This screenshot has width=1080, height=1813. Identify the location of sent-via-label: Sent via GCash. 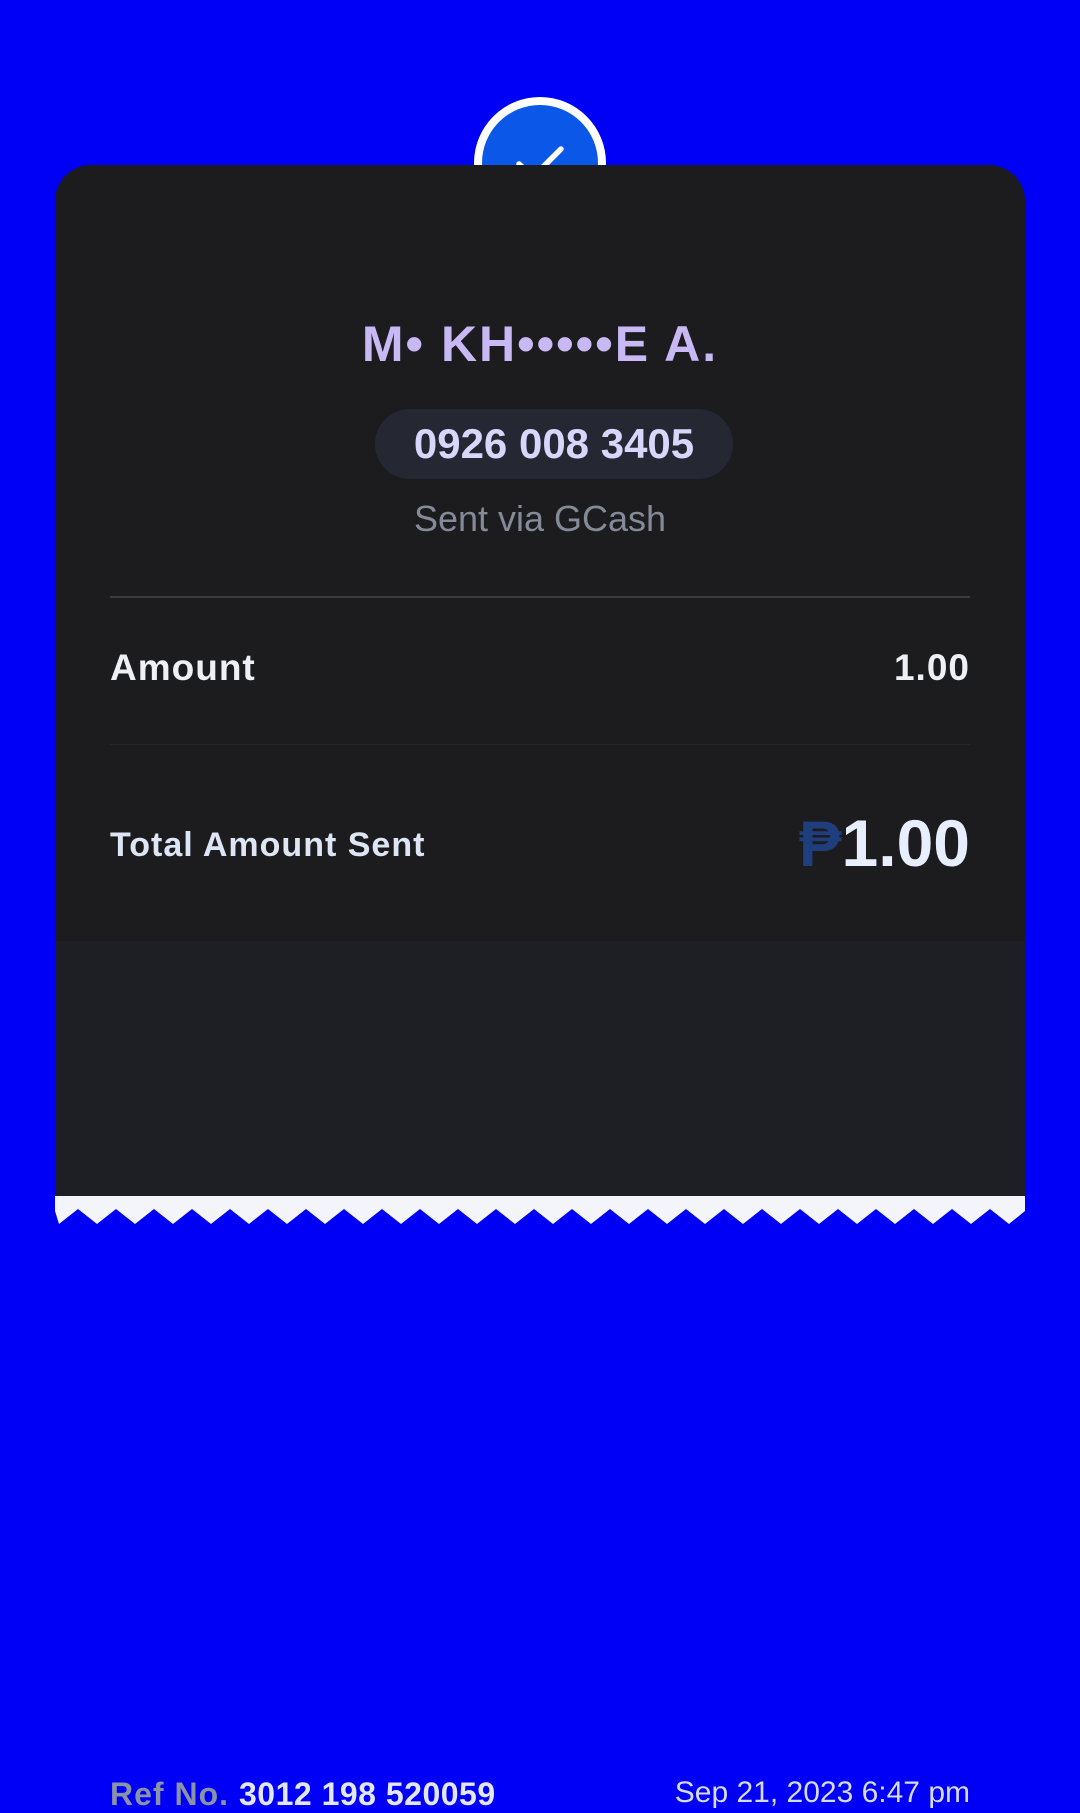
(540, 518).